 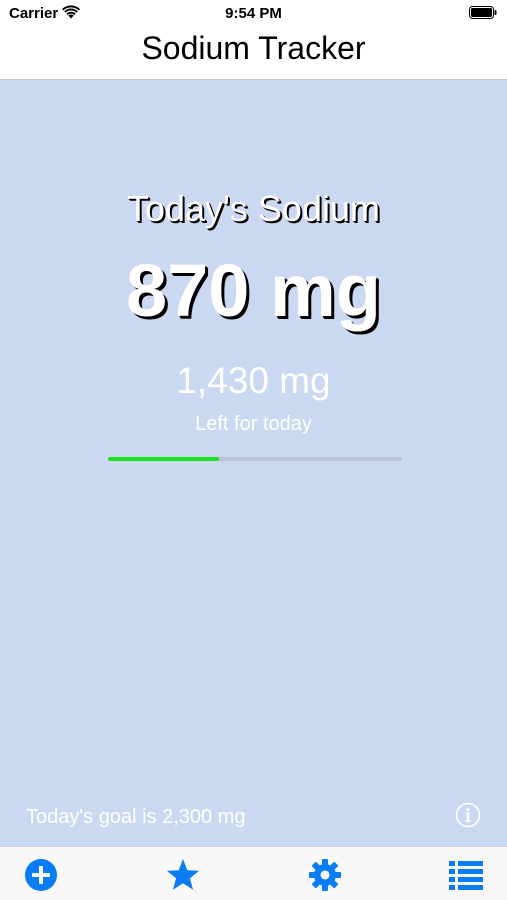 I want to click on todays-sodium-heading: Today's Sodium, so click(x=253, y=208).